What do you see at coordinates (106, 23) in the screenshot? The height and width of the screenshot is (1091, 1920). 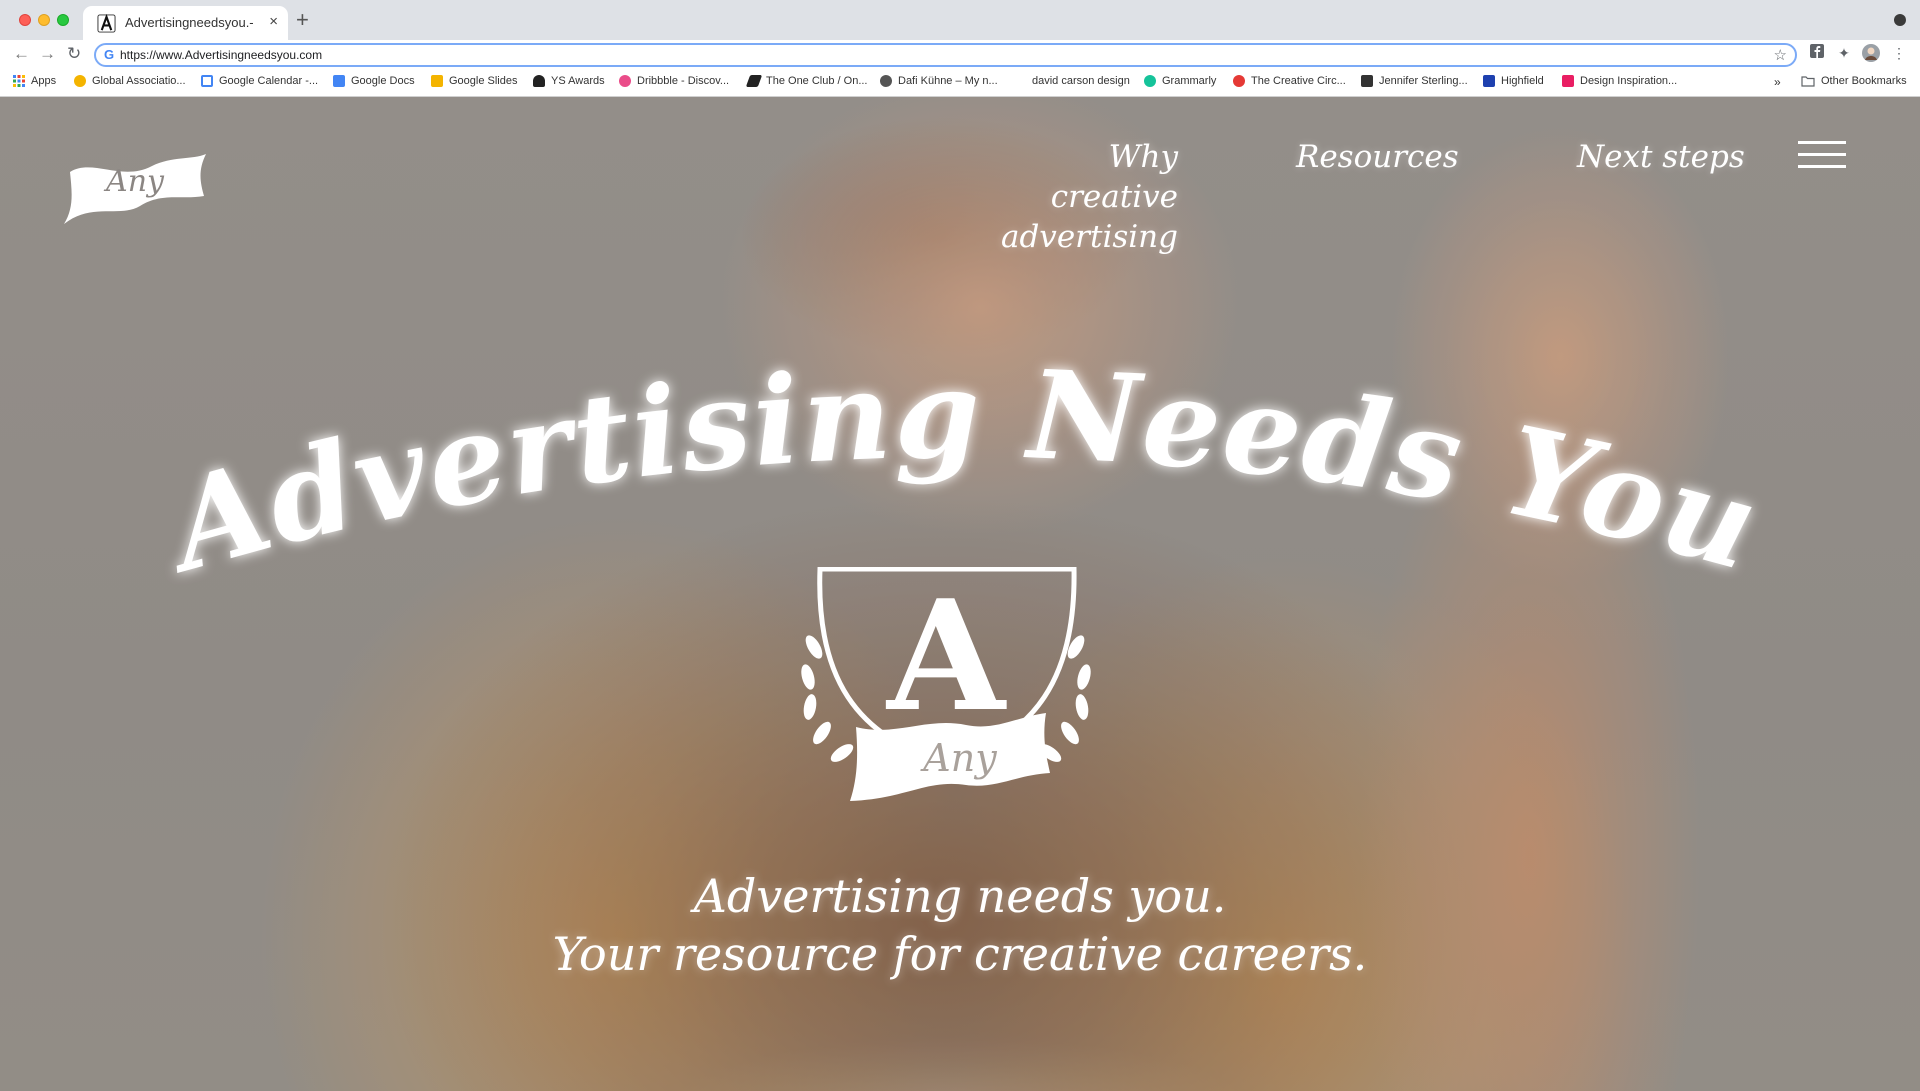 I see `site-favicon-icon` at bounding box center [106, 23].